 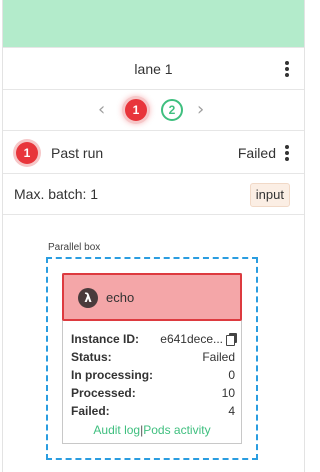 I want to click on chevron-left-icon: ‹, so click(x=101, y=110).